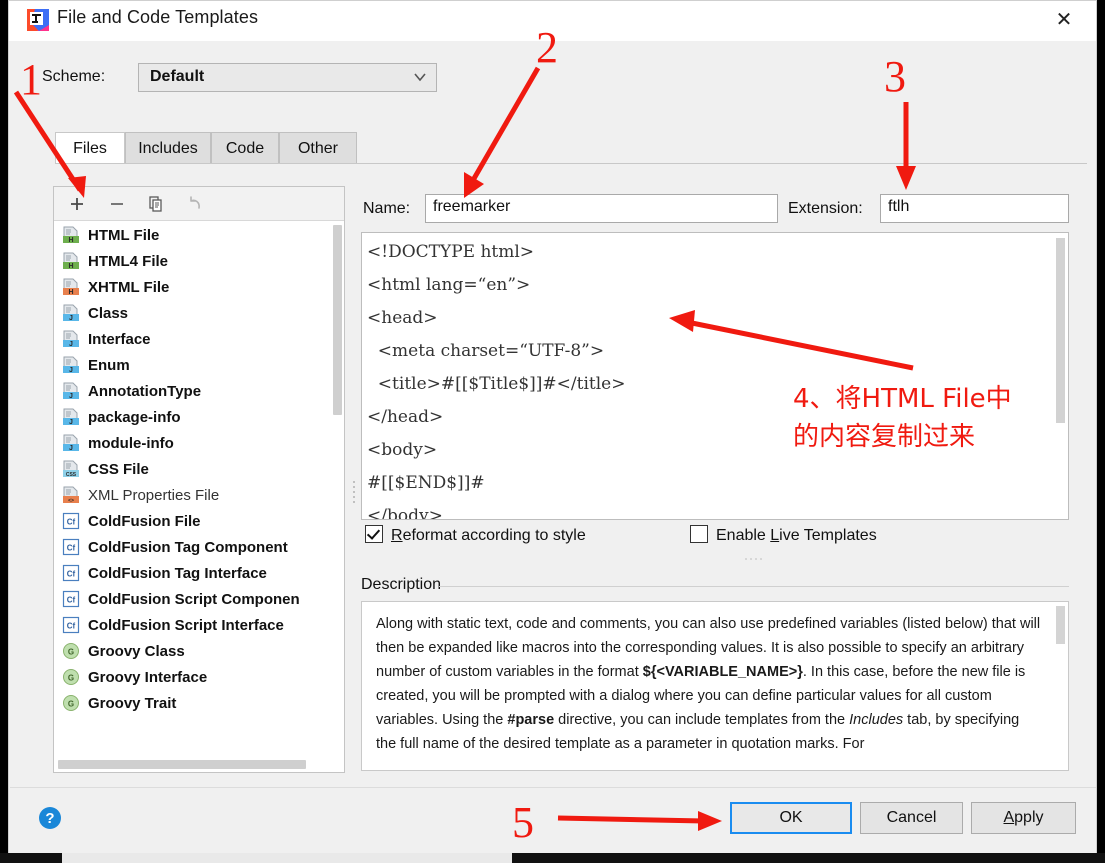 This screenshot has height=863, width=1105. I want to click on list-item: G Groovy Trait, so click(199, 703).